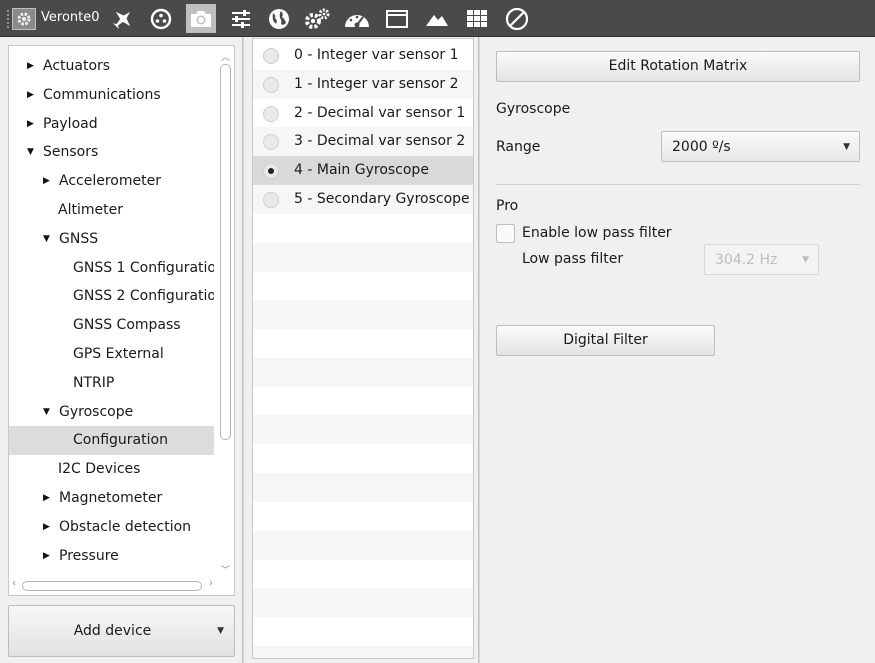 This screenshot has height=663, width=875. Describe the element at coordinates (111, 239) in the screenshot. I see `tree-item: ▼ GNSS` at that location.